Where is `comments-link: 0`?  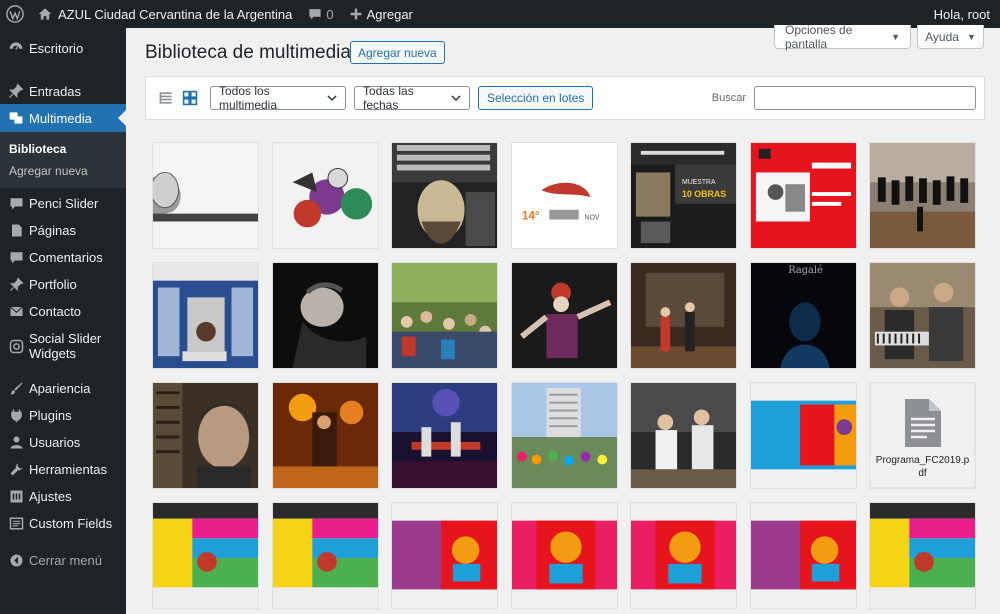
comments-link: 0 is located at coordinates (320, 14).